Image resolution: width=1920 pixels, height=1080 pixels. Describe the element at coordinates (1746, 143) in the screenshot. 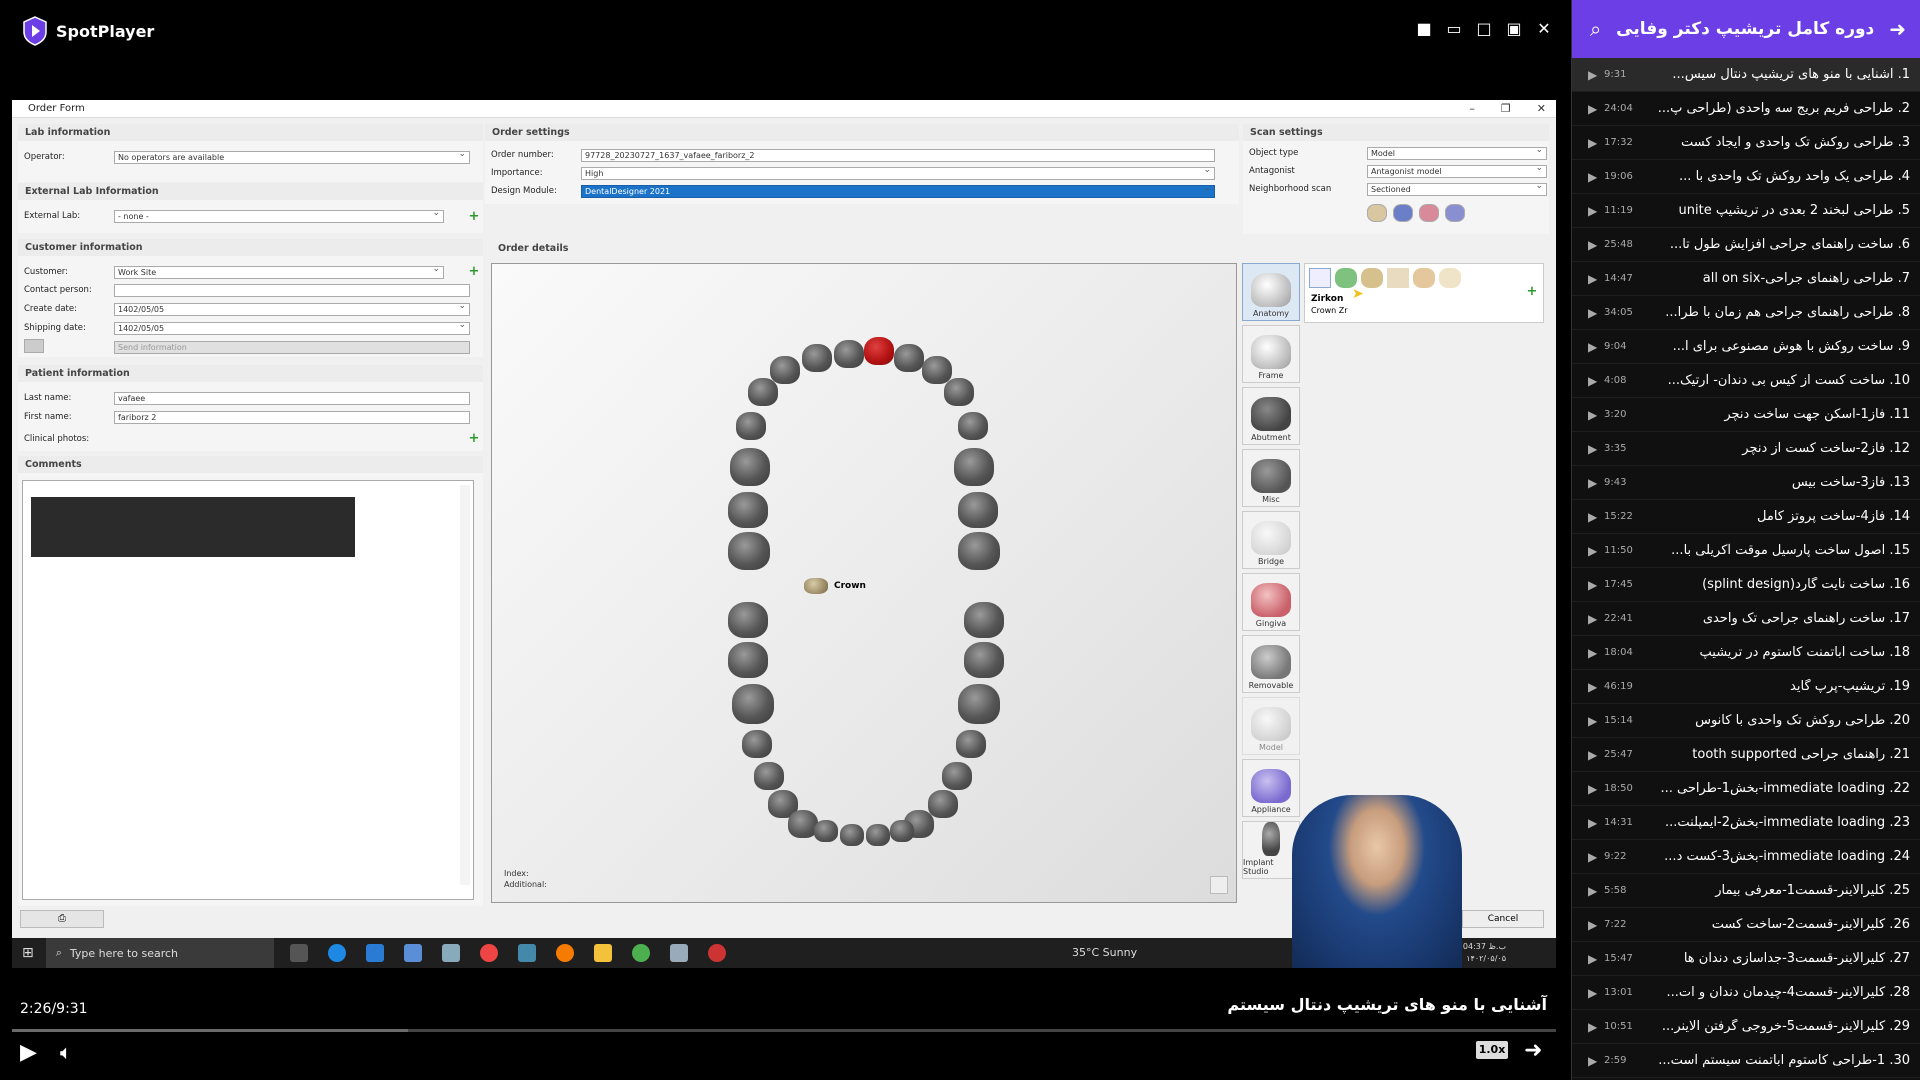

I see `playlist-item: ▶ 17:32 3. طراحی روکش تک واحدی و ایجاد کست` at that location.